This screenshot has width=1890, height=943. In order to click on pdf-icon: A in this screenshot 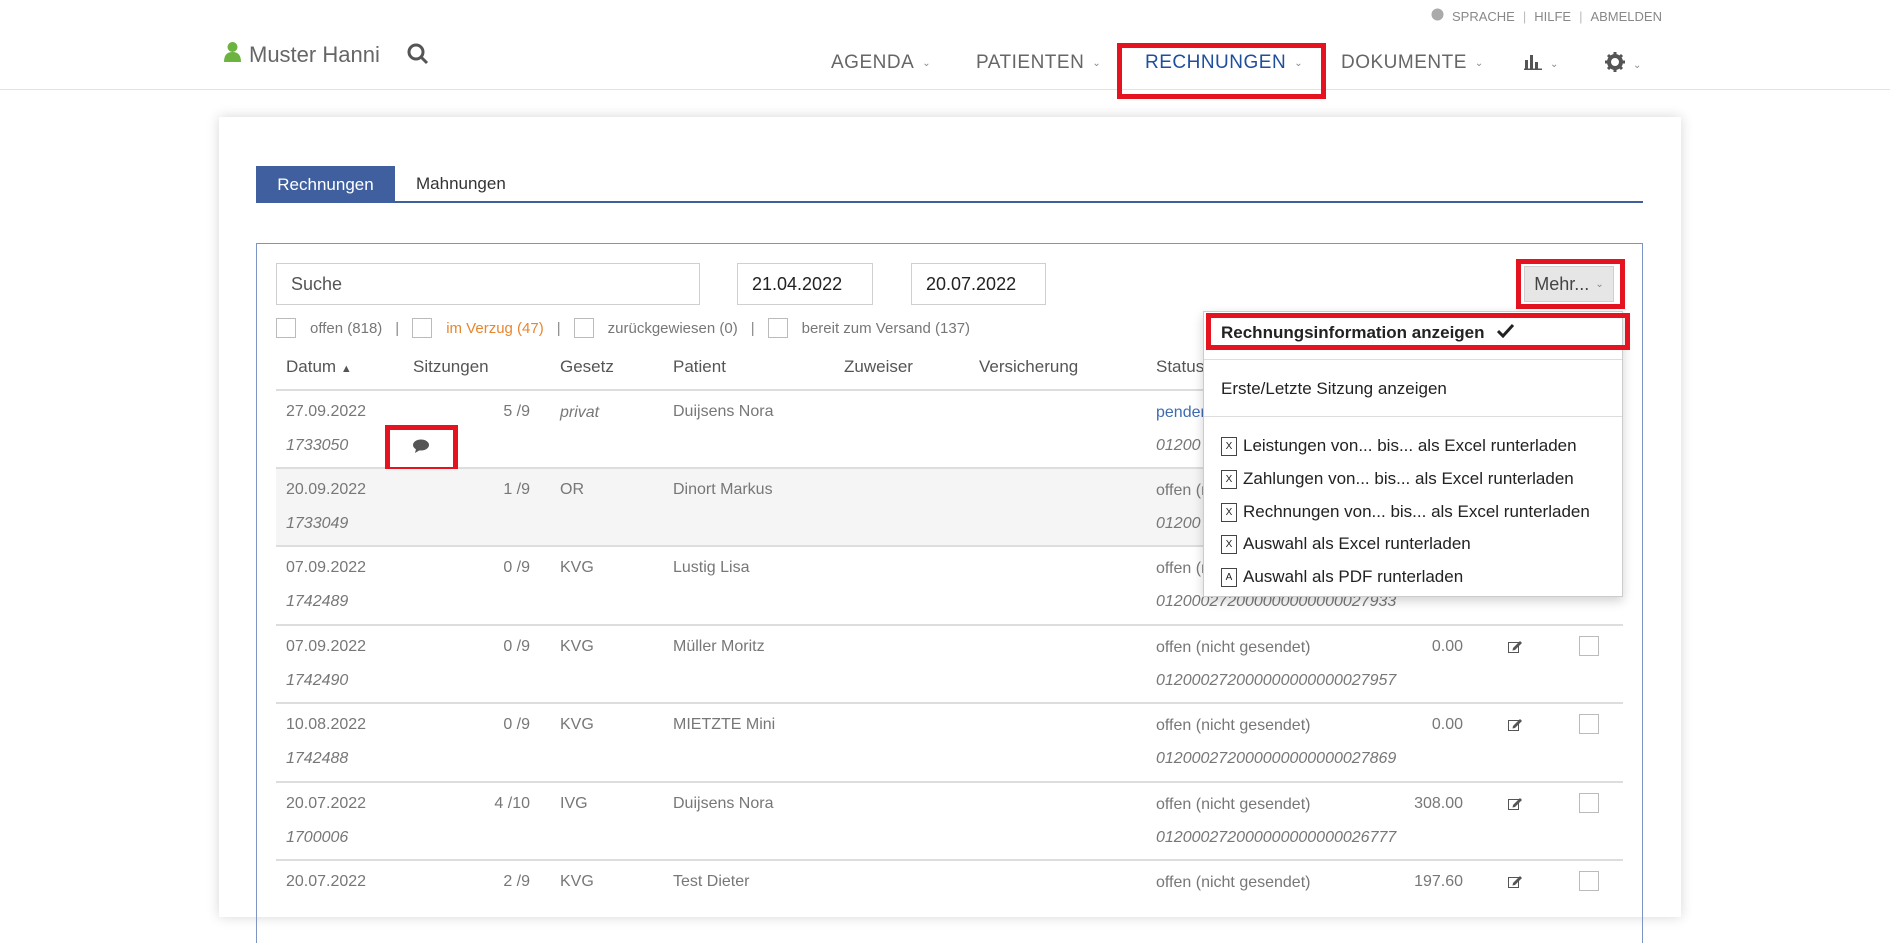, I will do `click(1229, 577)`.